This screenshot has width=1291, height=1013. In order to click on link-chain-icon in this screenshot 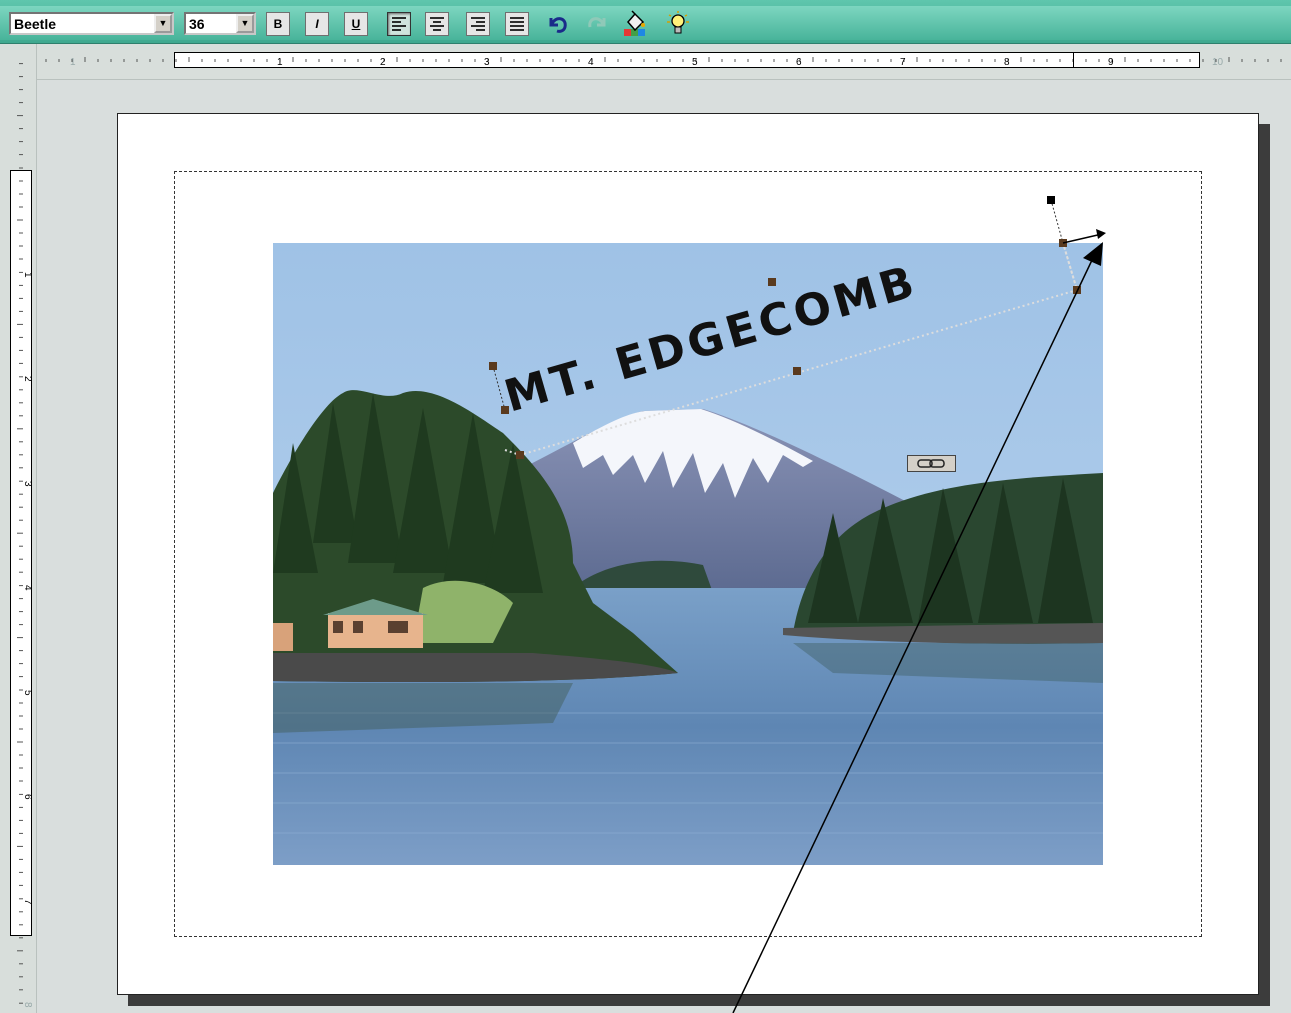, I will do `click(931, 463)`.